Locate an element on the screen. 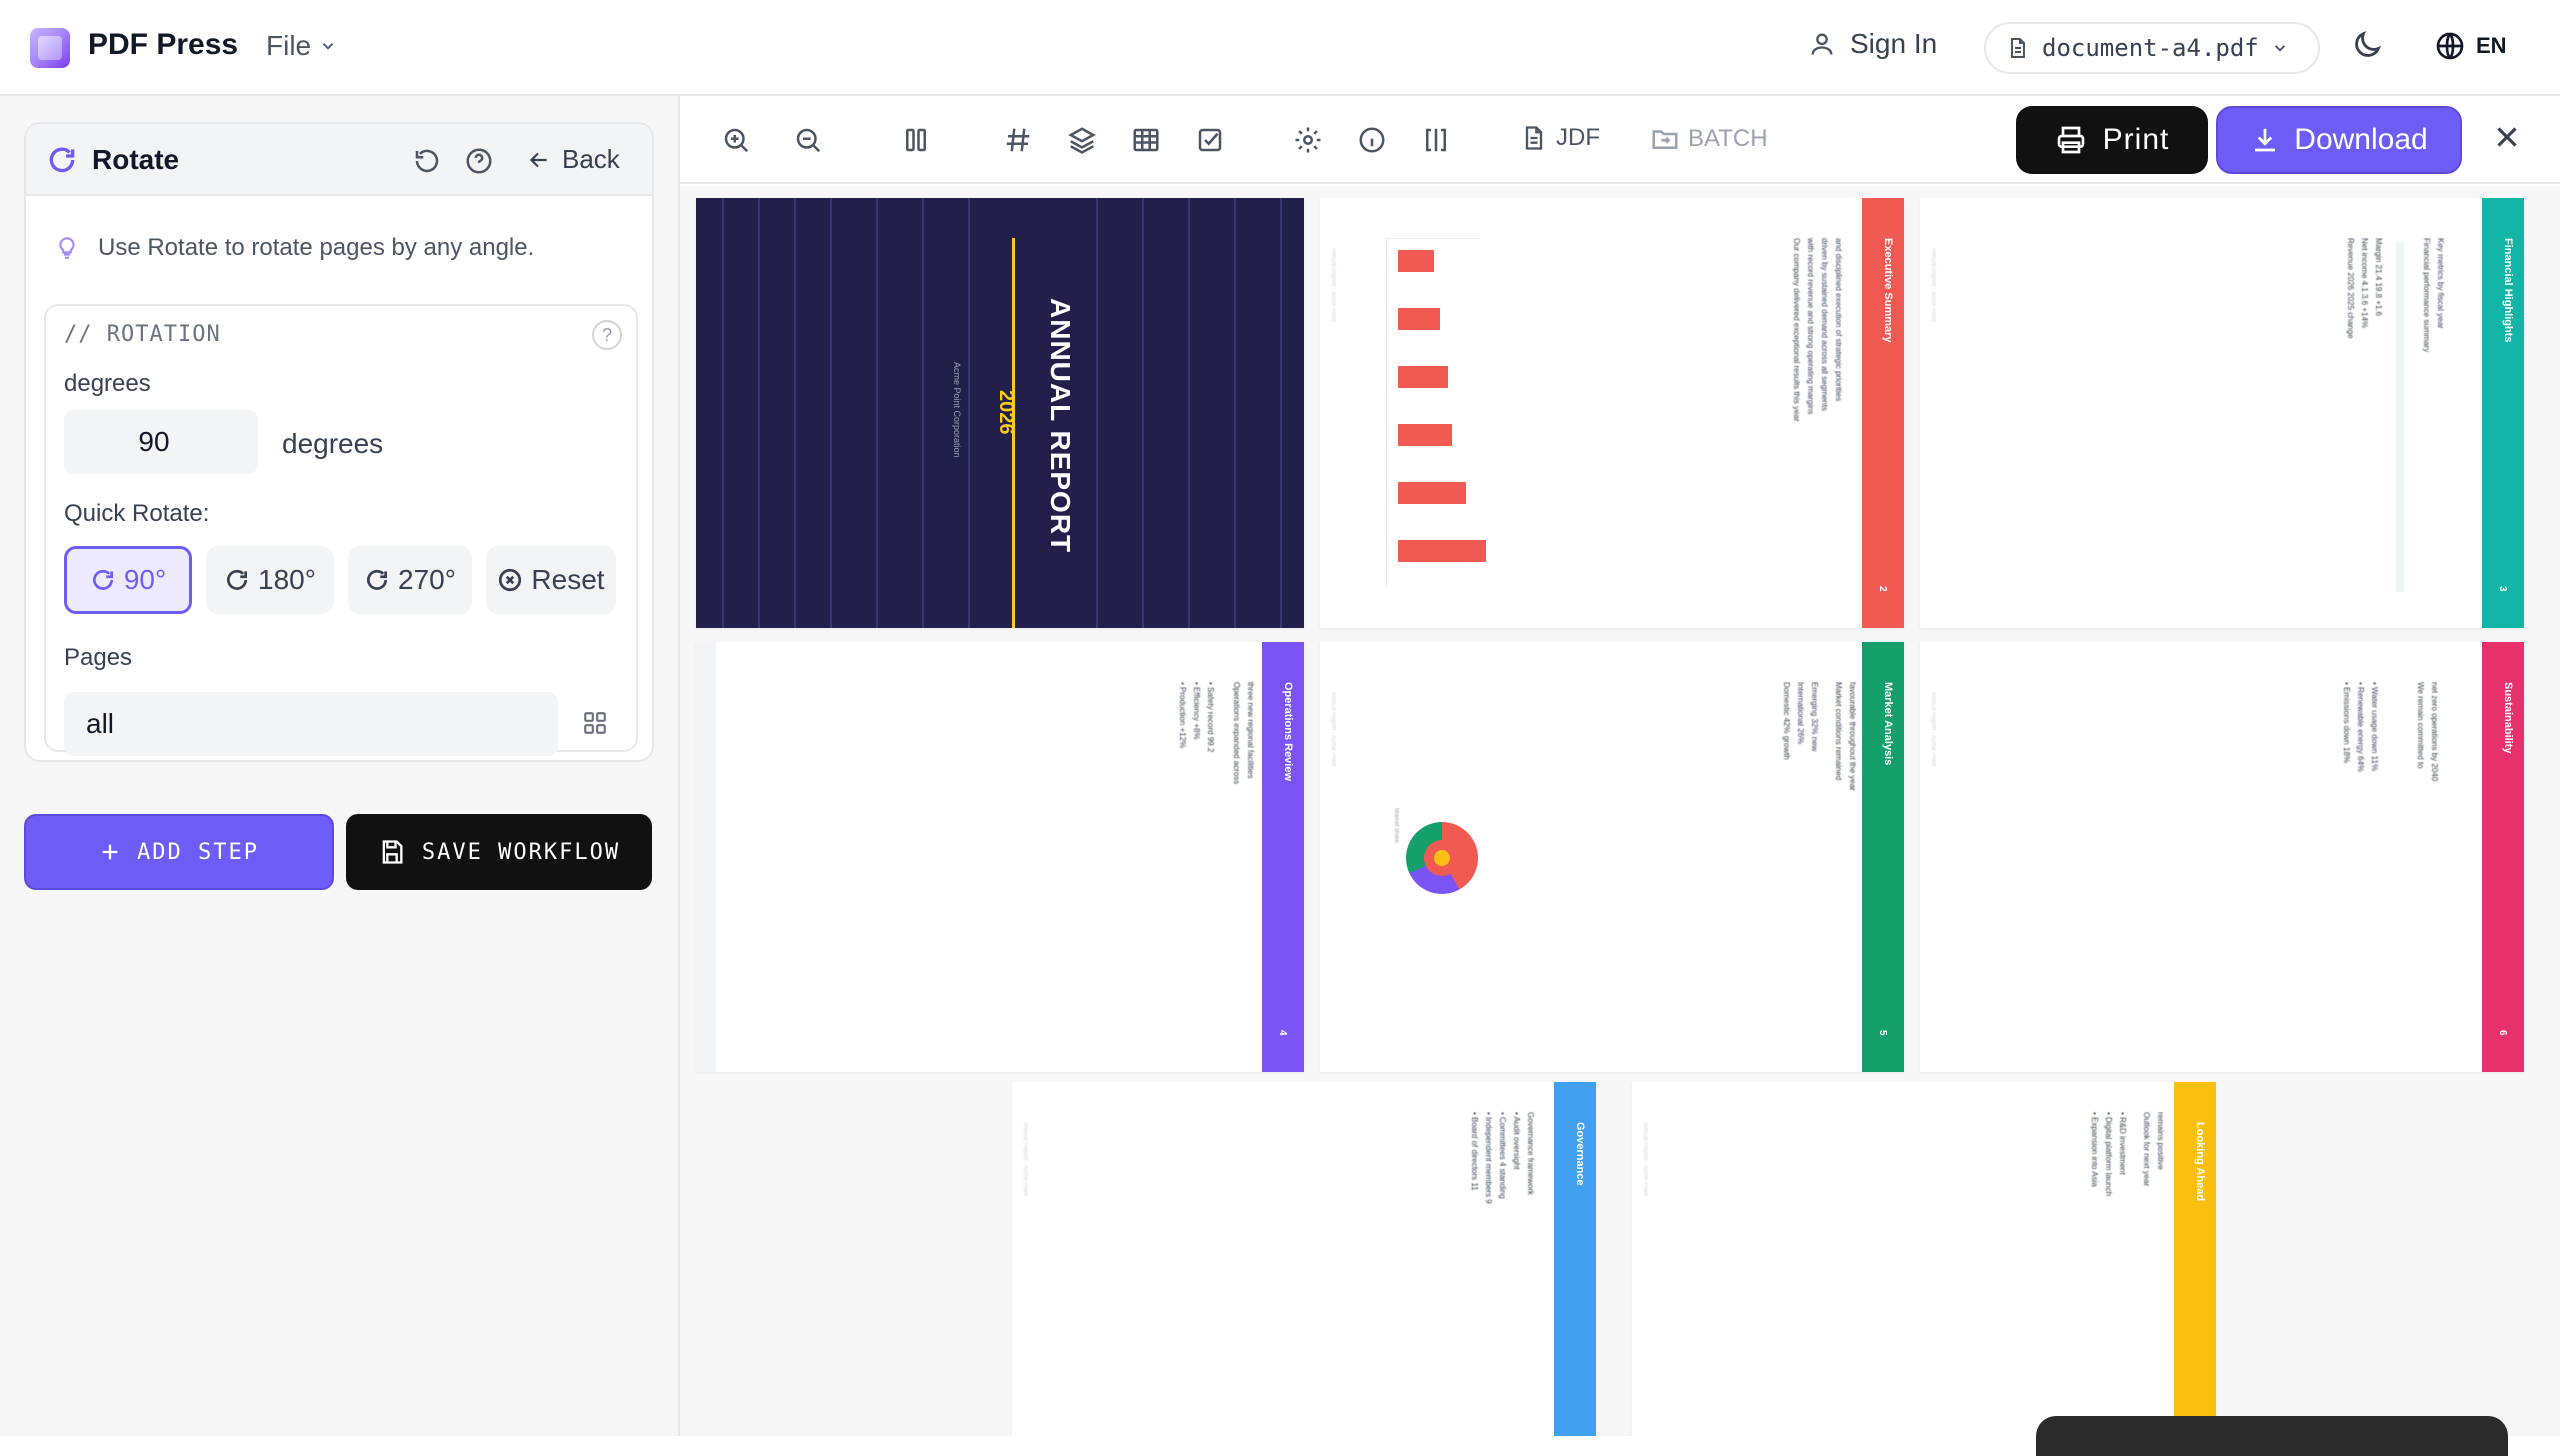 The height and width of the screenshot is (1456, 2560). degrees-label: degrees is located at coordinates (107, 383).